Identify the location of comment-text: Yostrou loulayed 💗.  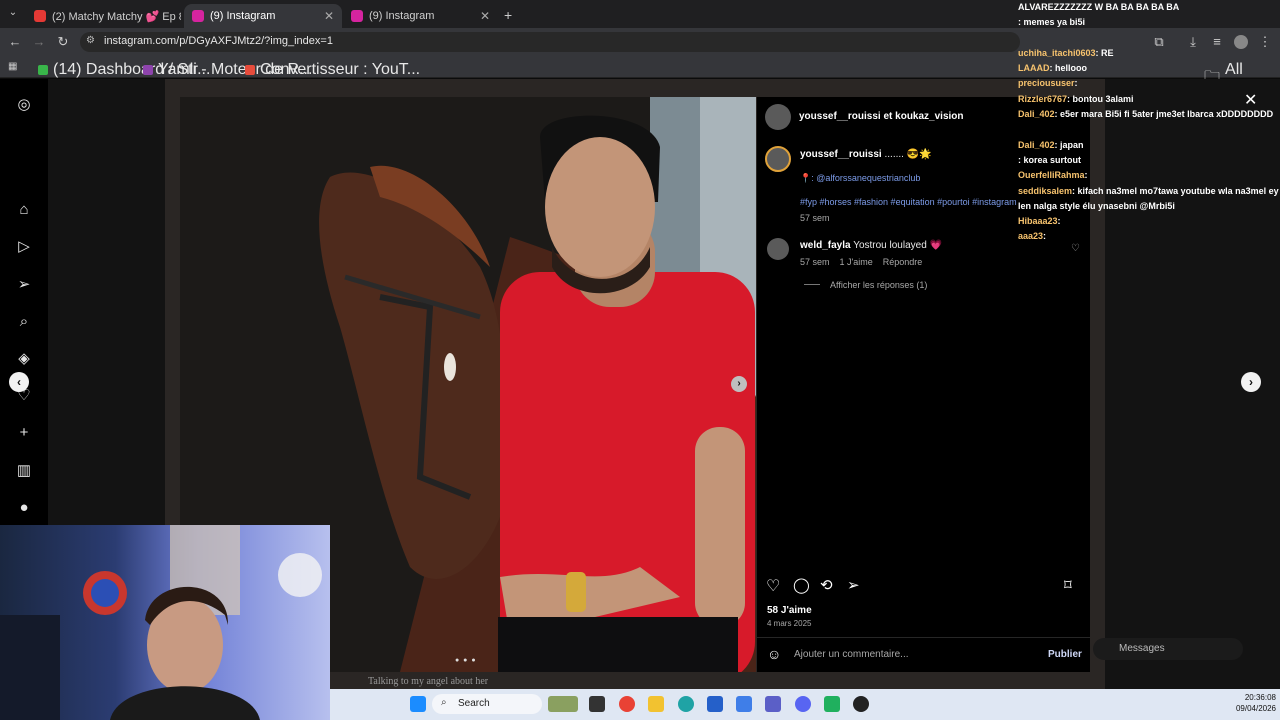
(898, 245).